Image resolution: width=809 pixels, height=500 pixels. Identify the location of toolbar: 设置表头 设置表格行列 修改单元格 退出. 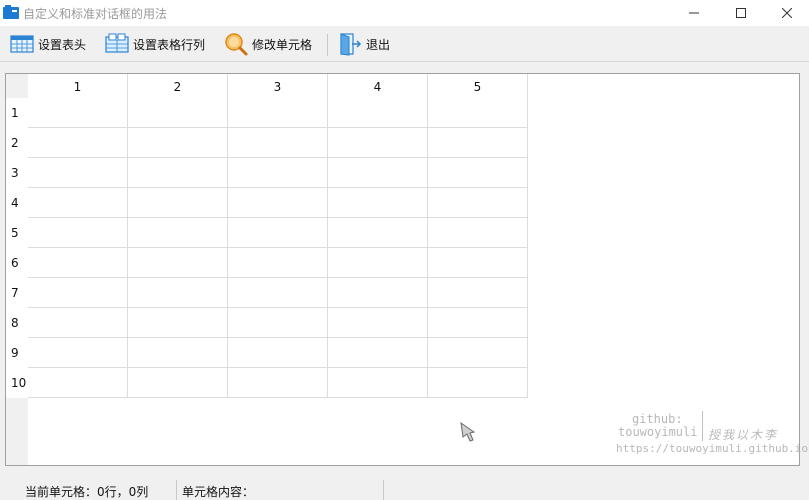
(404, 44).